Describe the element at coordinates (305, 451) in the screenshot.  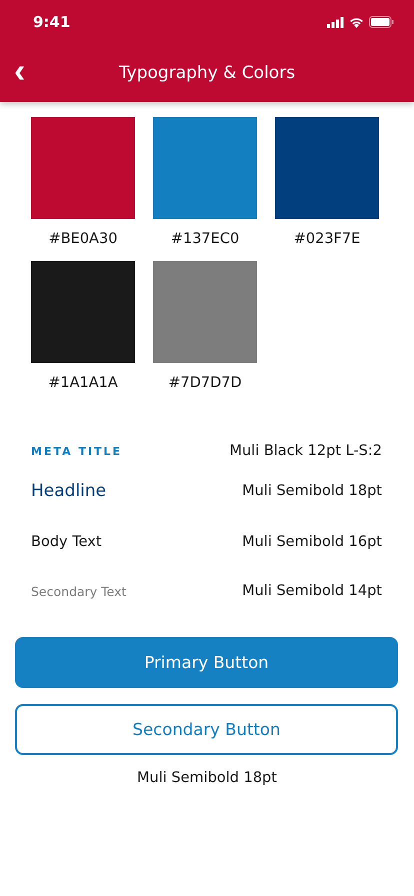
I see `font-spec: Muli Black 12pt L-S:2` at that location.